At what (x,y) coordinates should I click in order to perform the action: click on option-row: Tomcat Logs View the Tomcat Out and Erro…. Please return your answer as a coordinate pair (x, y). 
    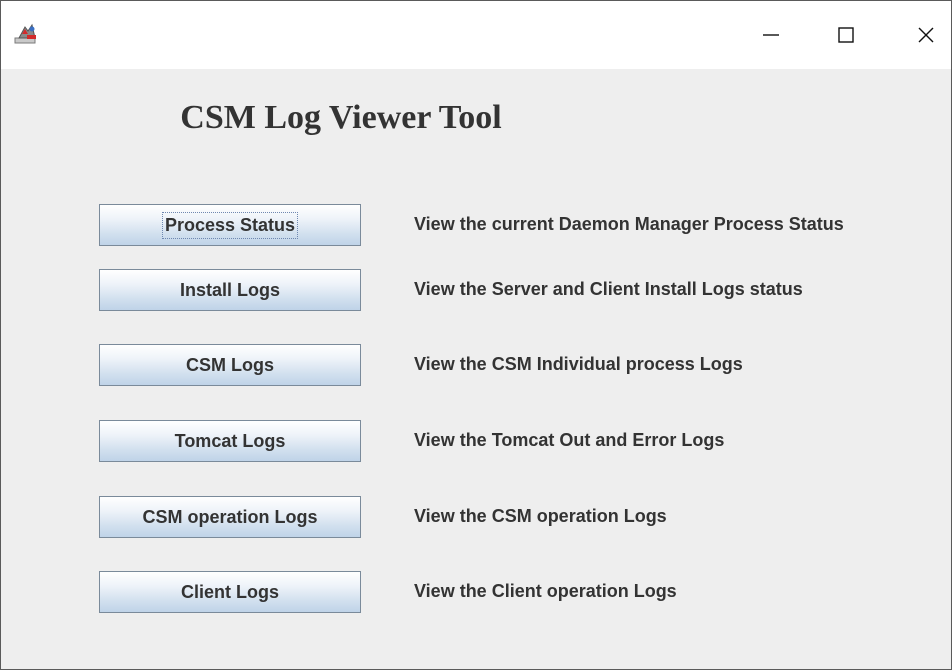
    Looking at the image, I should click on (476, 443).